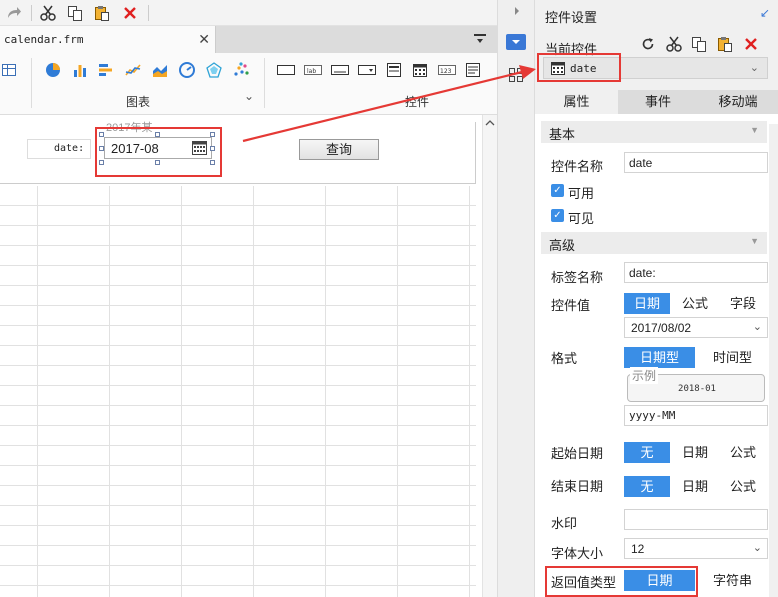 The height and width of the screenshot is (597, 778). Describe the element at coordinates (696, 327) in the screenshot. I see `widget-value-date-select: 2017/08/02 ⌄` at that location.